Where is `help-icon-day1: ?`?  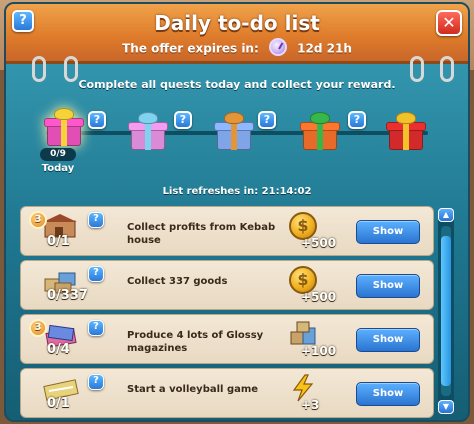 help-icon-day1: ? is located at coordinates (97, 120).